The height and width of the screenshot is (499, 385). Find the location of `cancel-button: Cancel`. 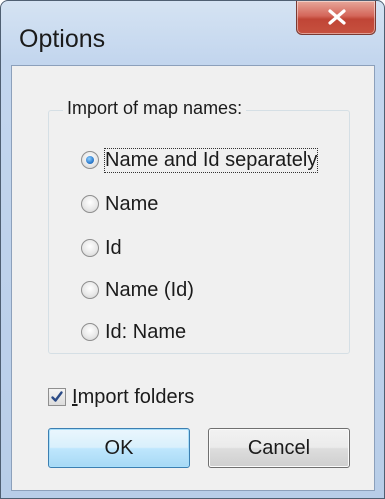

cancel-button: Cancel is located at coordinates (279, 448).